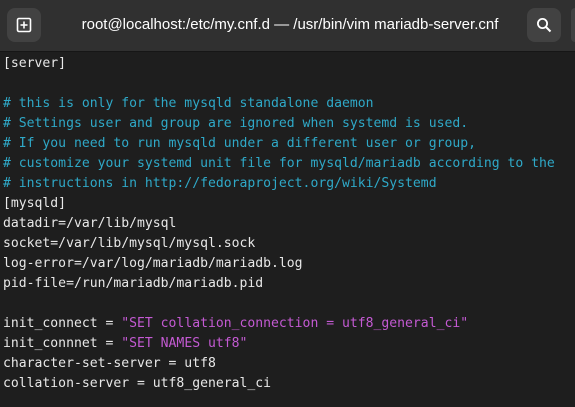 Image resolution: width=575 pixels, height=407 pixels. What do you see at coordinates (137, 383) in the screenshot?
I see `code-line: collation-server = utf8_general_ci` at bounding box center [137, 383].